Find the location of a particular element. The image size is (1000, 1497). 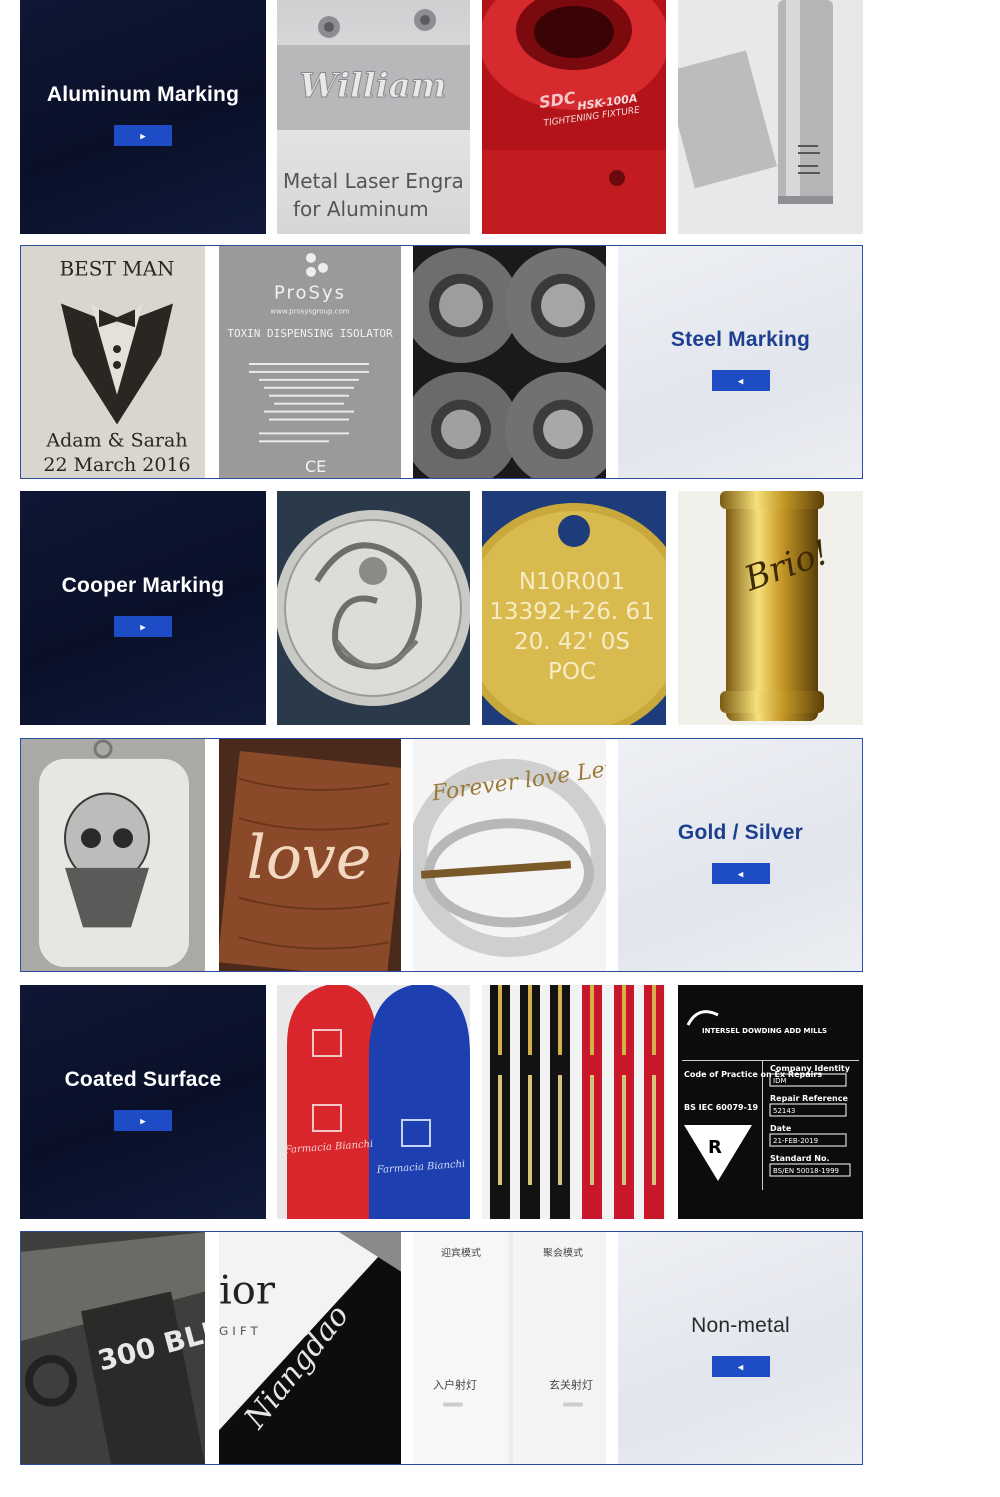

black-gift-box-photo: ior GIFT Niangdao is located at coordinates (310, 1348).